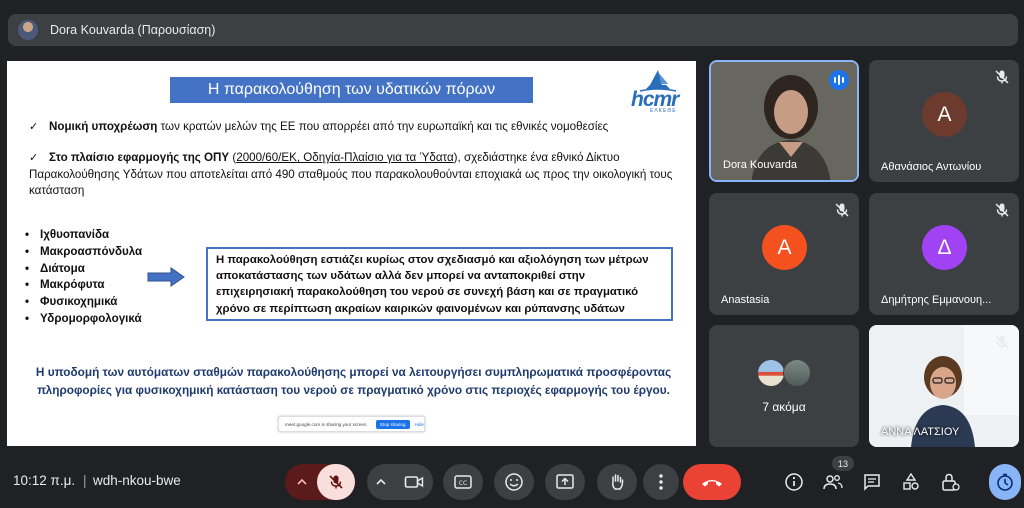 This screenshot has width=1024, height=508. Describe the element at coordinates (760, 165) in the screenshot. I see `participant-name: Dora Kouvarda` at that location.